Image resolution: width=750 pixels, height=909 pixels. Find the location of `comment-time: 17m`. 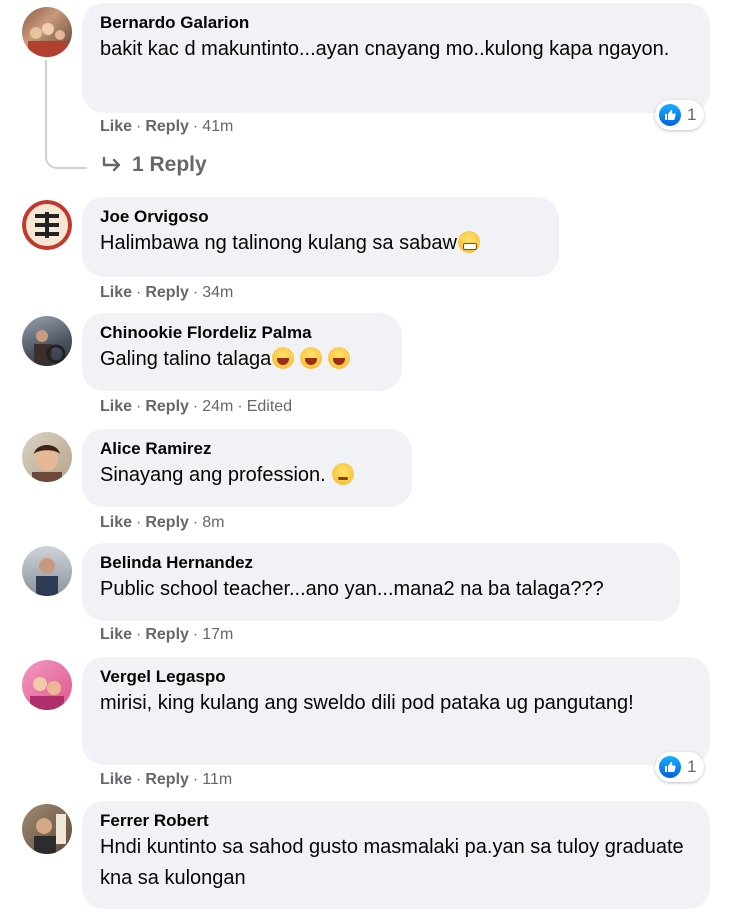

comment-time: 17m is located at coordinates (217, 634).